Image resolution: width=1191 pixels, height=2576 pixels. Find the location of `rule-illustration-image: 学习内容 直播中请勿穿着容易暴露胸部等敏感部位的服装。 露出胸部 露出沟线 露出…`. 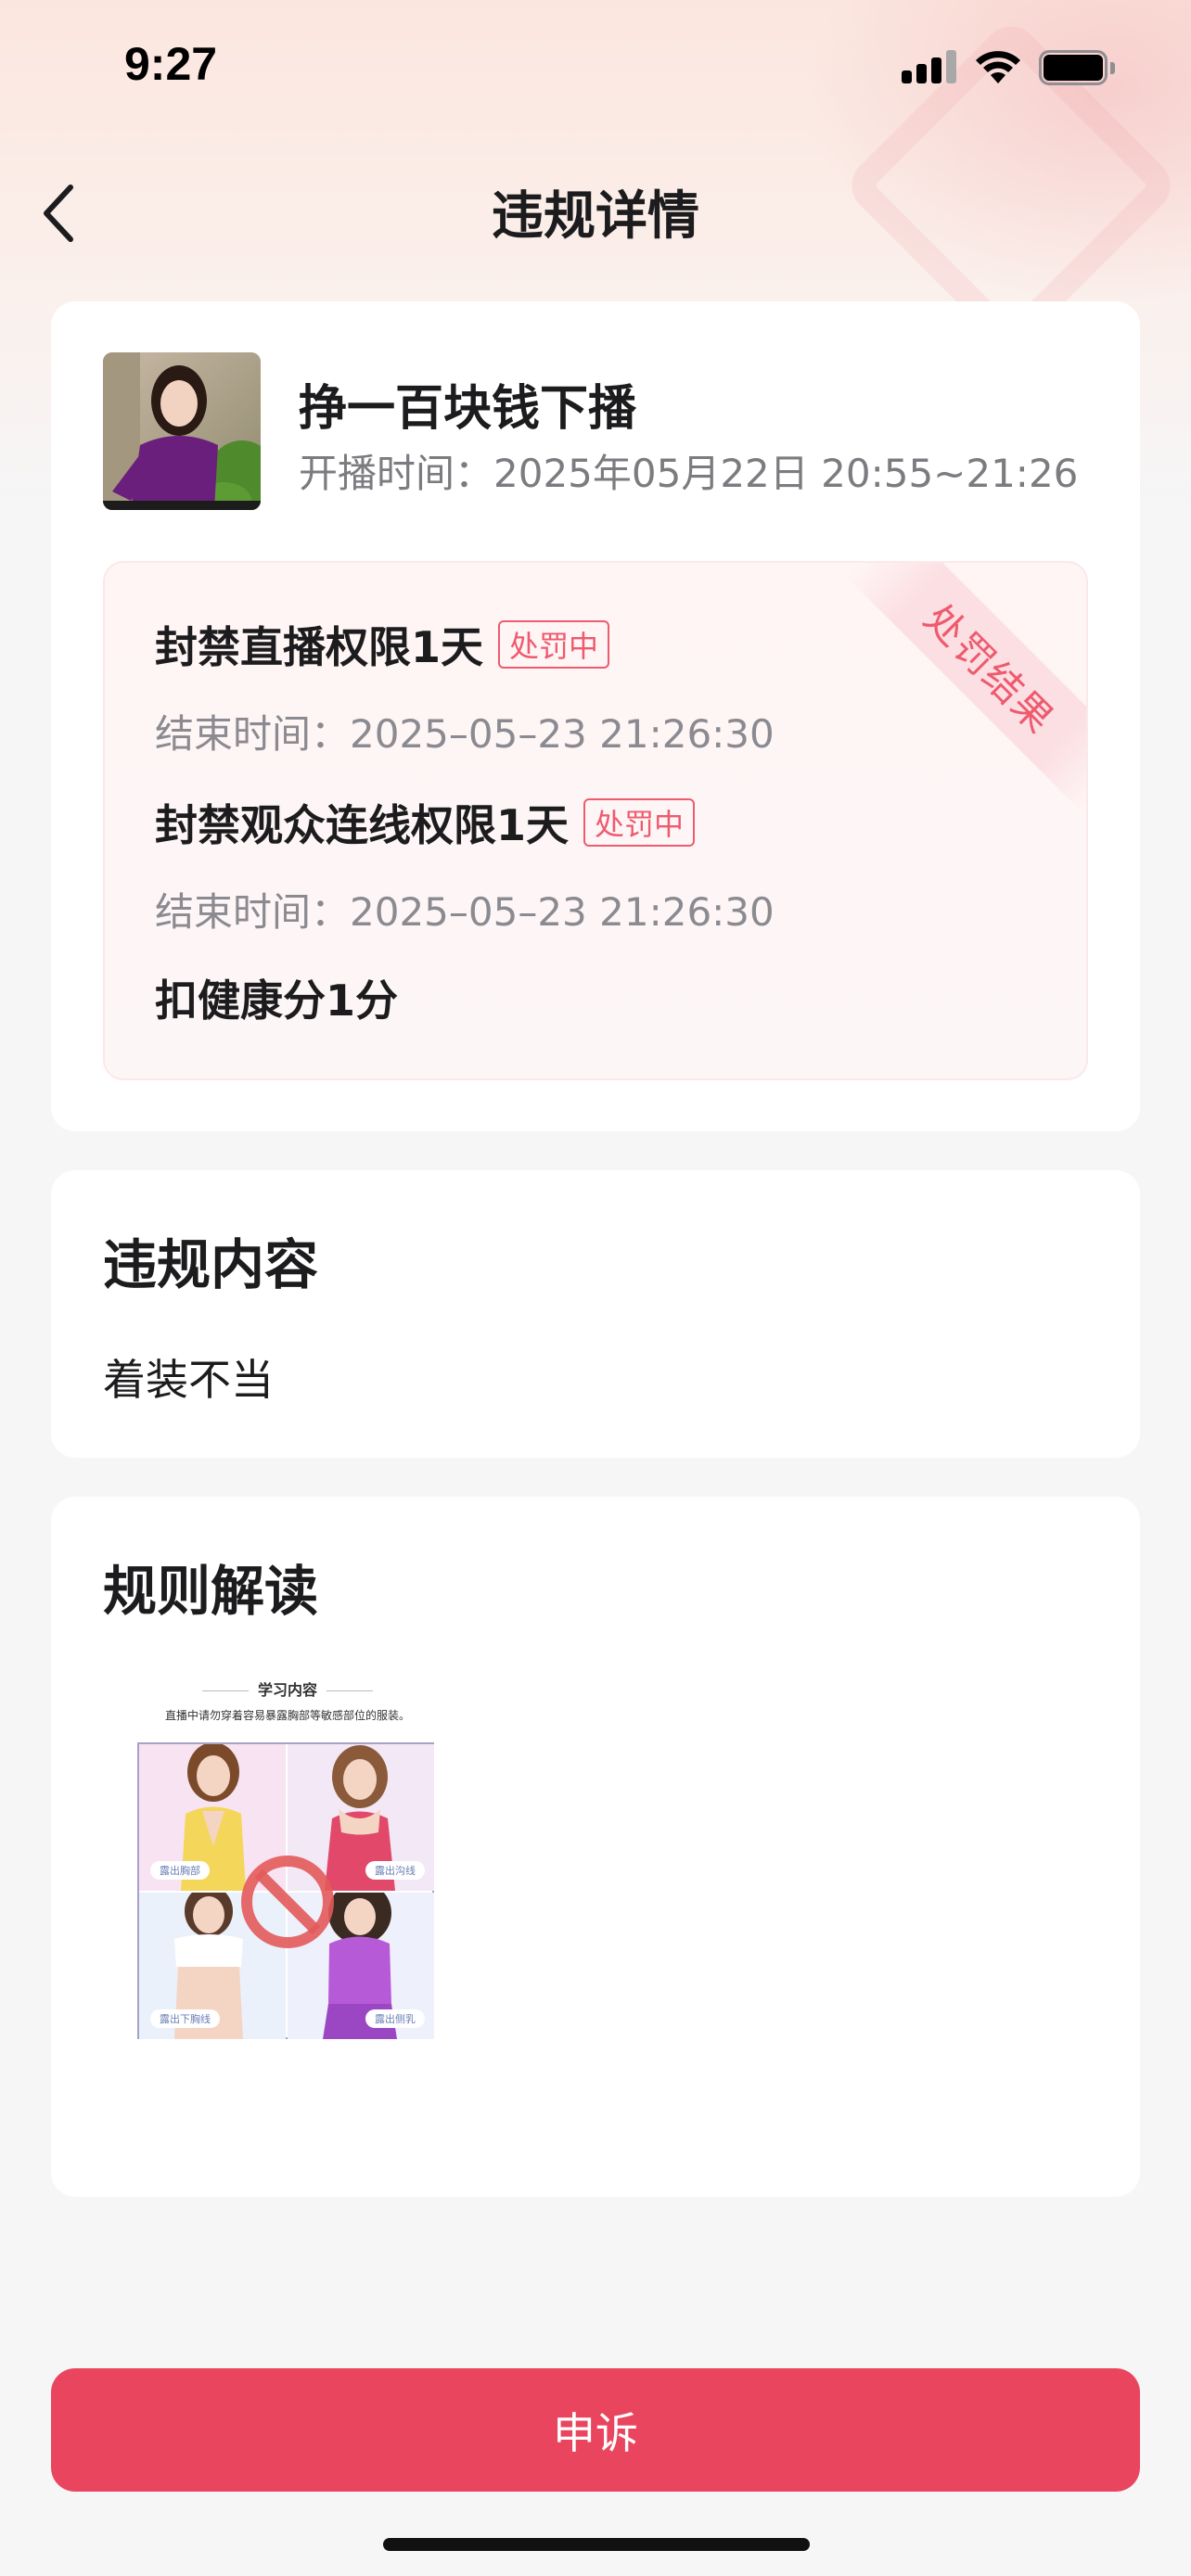

rule-illustration-image: 学习内容 直播中请勿穿着容易暴露胸部等敏感部位的服装。 露出胸部 露出沟线 露出… is located at coordinates (287, 1872).